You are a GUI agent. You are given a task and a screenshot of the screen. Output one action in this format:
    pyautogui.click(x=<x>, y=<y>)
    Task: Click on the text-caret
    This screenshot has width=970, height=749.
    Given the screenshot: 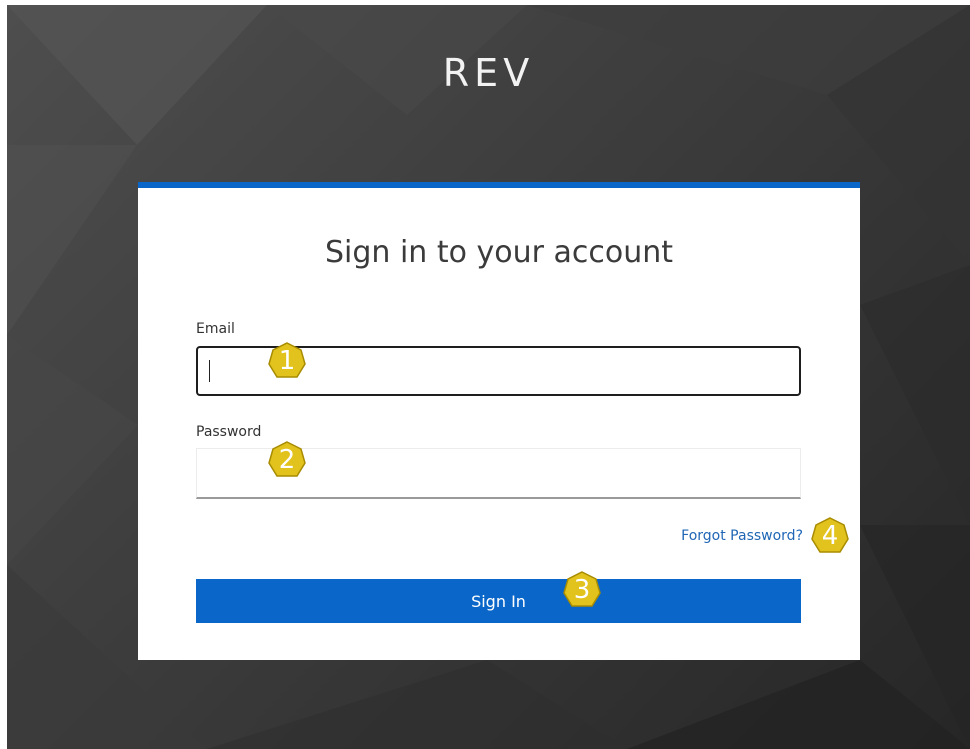 What is the action you would take?
    pyautogui.click(x=209, y=371)
    